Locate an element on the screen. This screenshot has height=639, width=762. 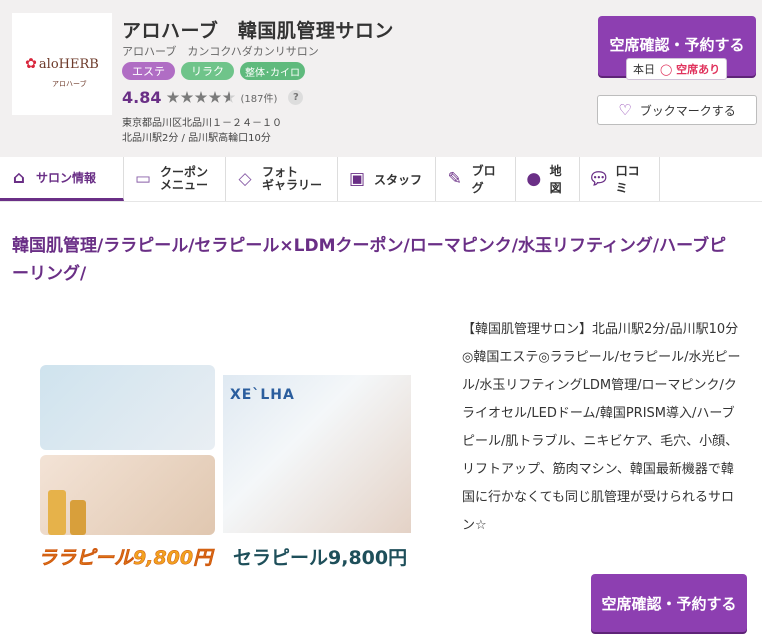
logo-subtext: アロハーブ is located at coordinates (69, 84).